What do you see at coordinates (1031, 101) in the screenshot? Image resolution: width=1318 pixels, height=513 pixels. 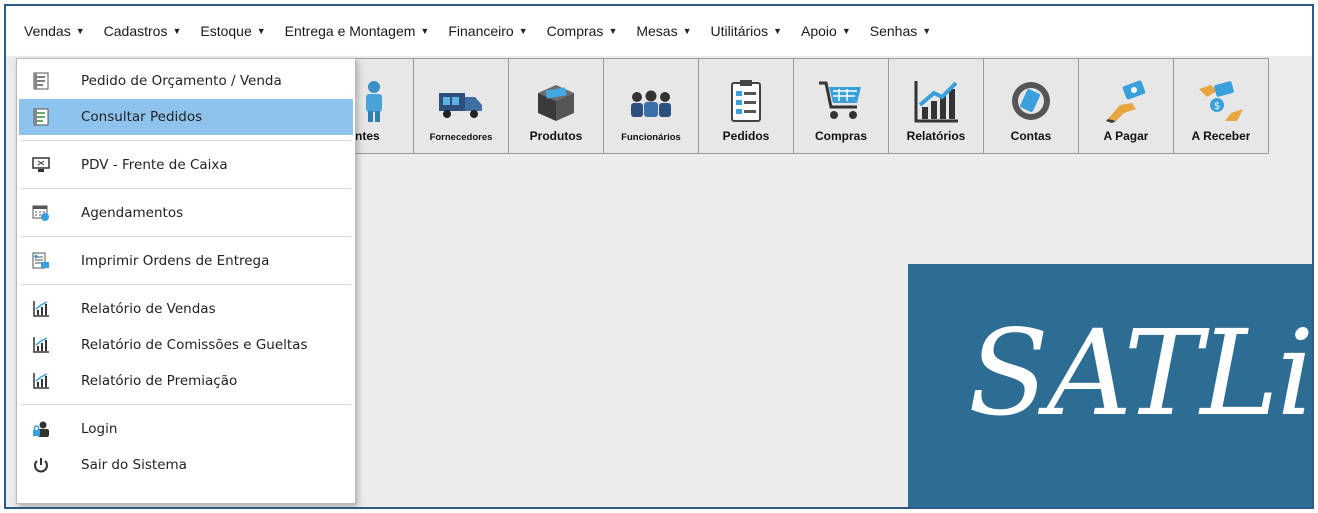 I see `coin-icon` at bounding box center [1031, 101].